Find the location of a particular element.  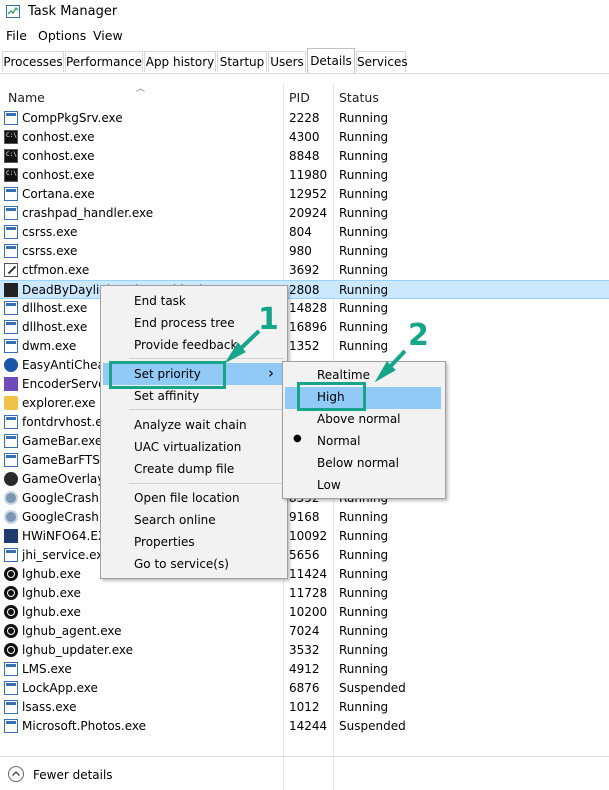

annotation-arrows is located at coordinates (315, 356).